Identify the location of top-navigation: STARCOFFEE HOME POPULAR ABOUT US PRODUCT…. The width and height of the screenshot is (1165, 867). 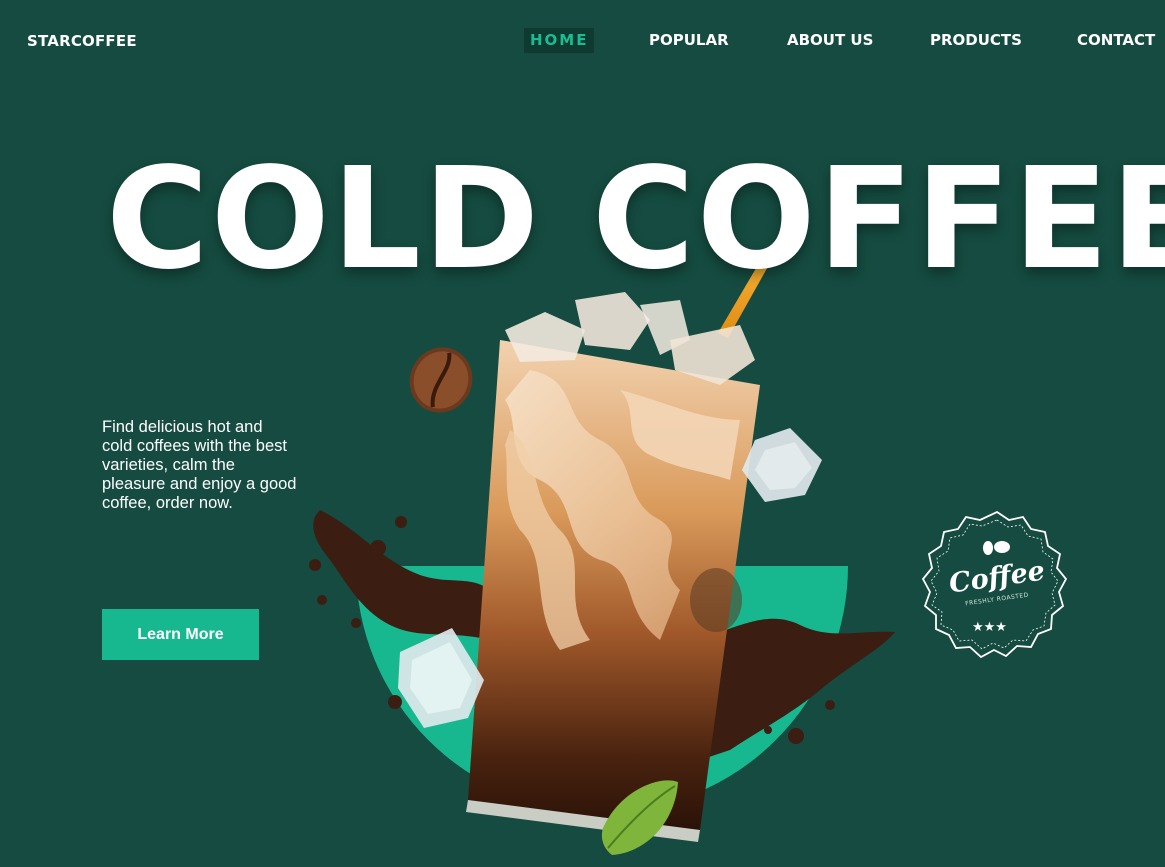
(582, 40).